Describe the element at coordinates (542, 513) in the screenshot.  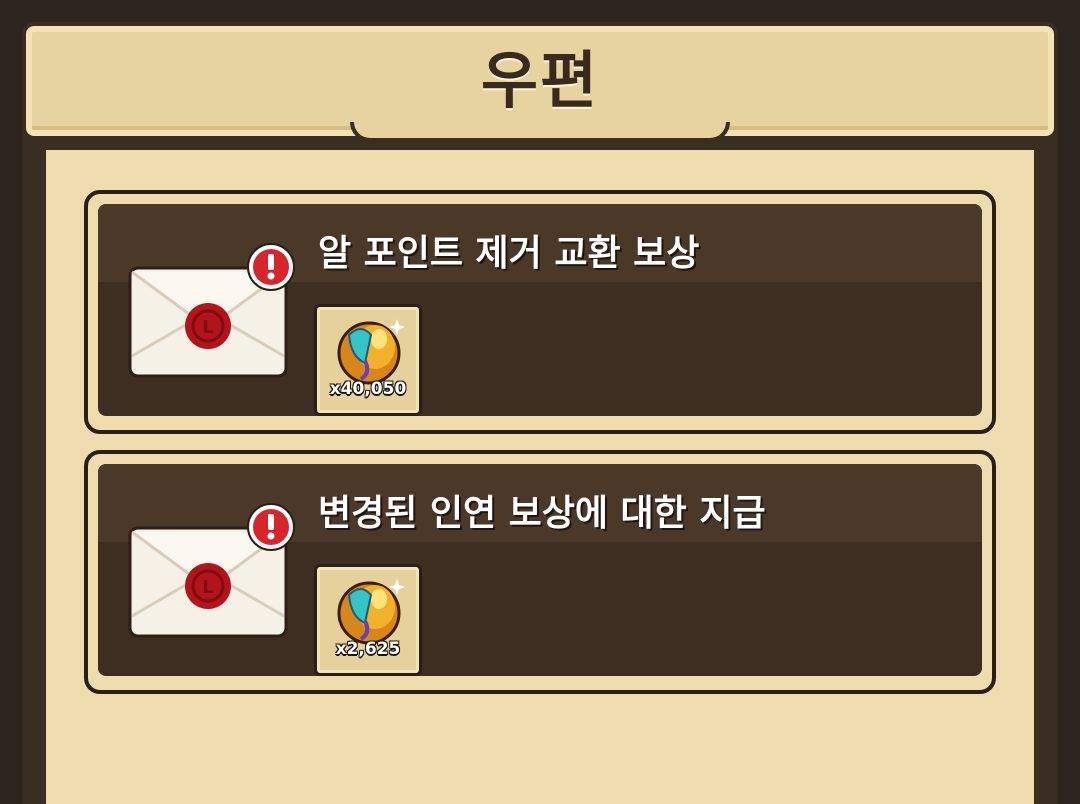
I see `mail-title: 변경된 인연 보상에 대한 지급` at that location.